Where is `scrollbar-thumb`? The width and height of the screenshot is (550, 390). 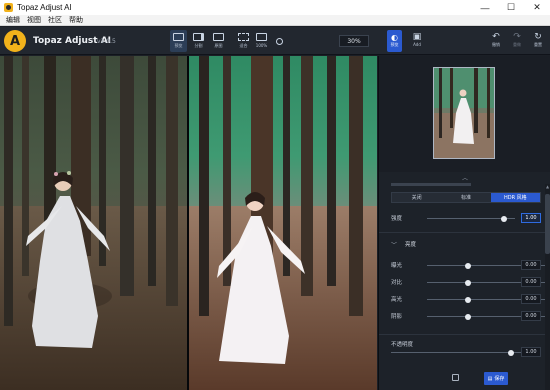
scrollbar-thumb is located at coordinates (547, 224).